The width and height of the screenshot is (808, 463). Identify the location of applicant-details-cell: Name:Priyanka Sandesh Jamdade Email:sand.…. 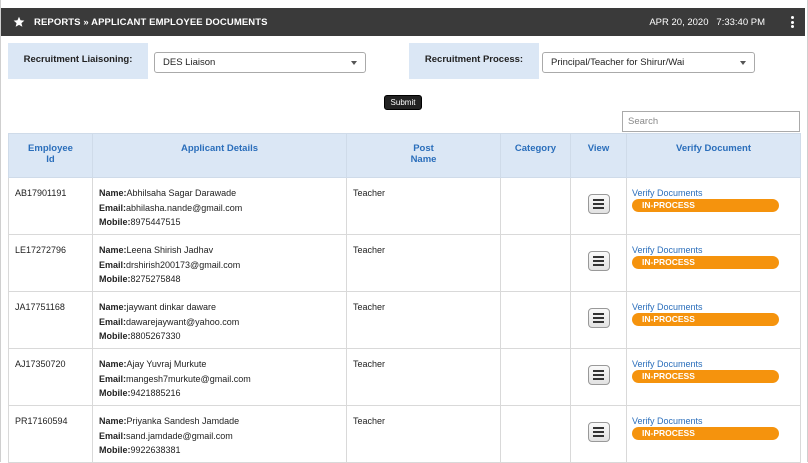
(219, 434).